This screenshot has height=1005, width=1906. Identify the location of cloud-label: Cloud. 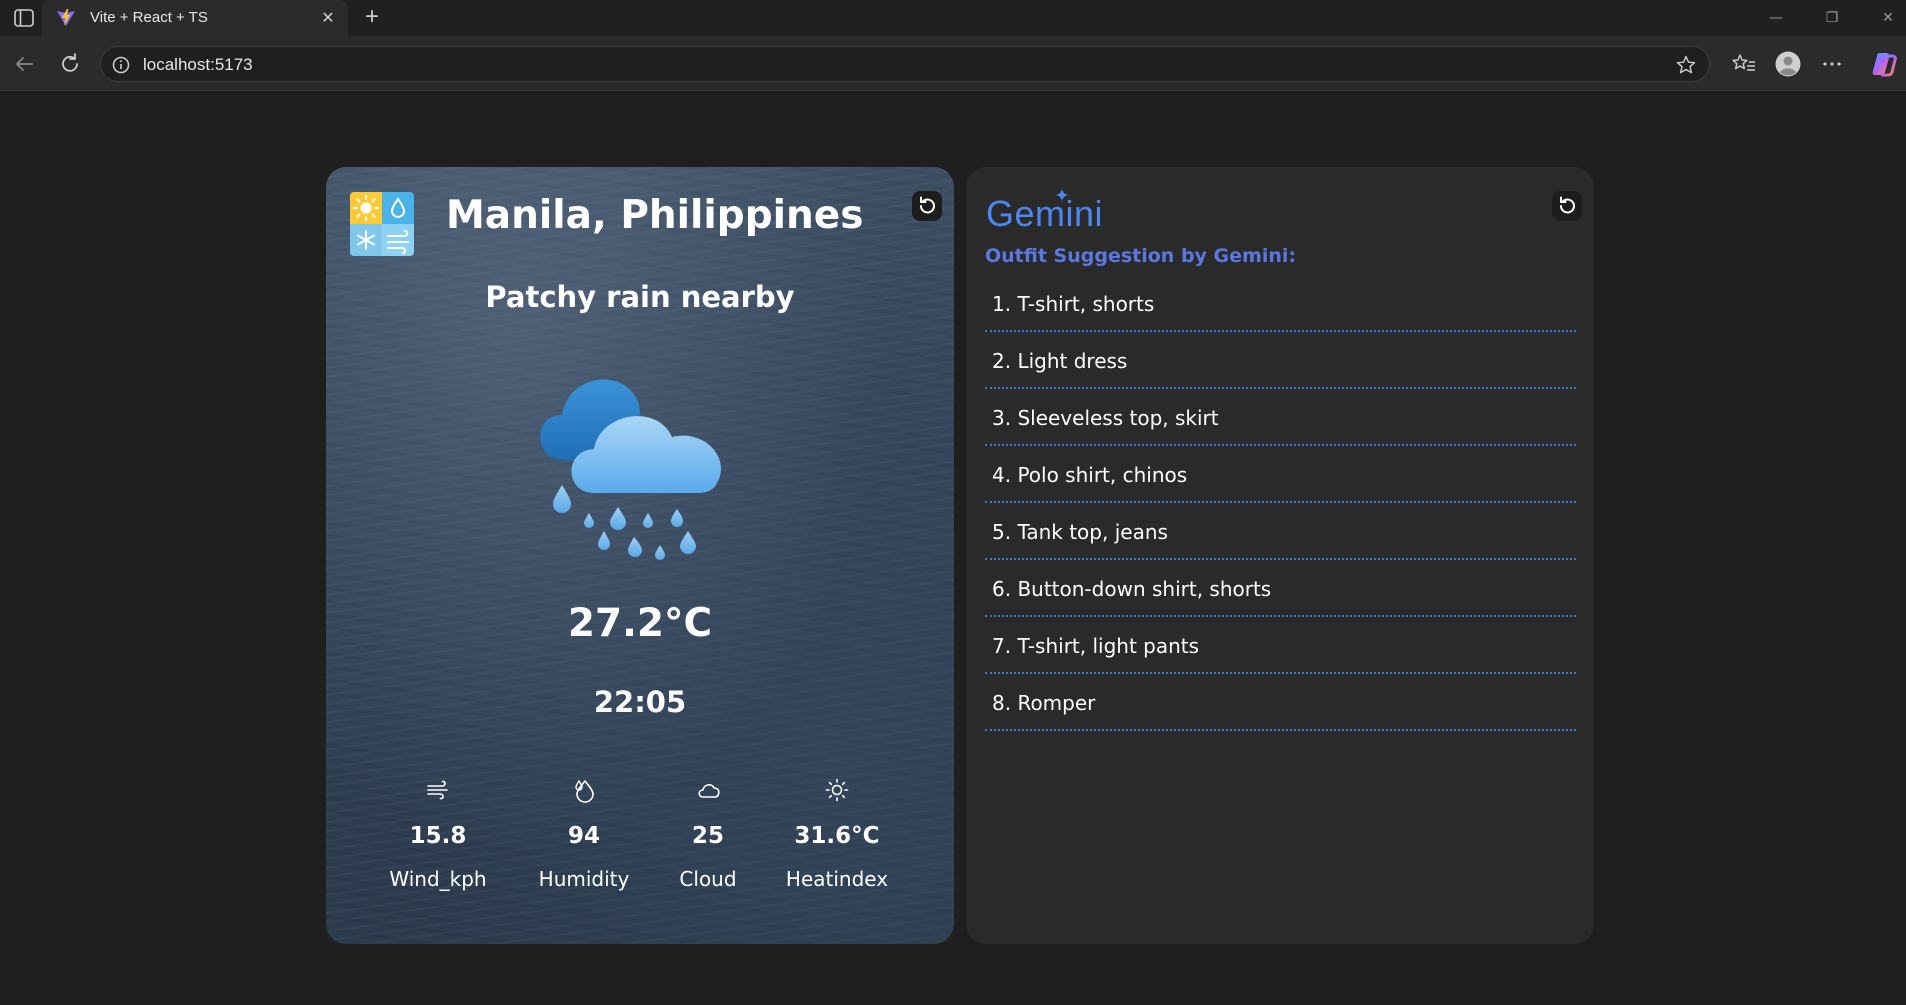
(708, 879).